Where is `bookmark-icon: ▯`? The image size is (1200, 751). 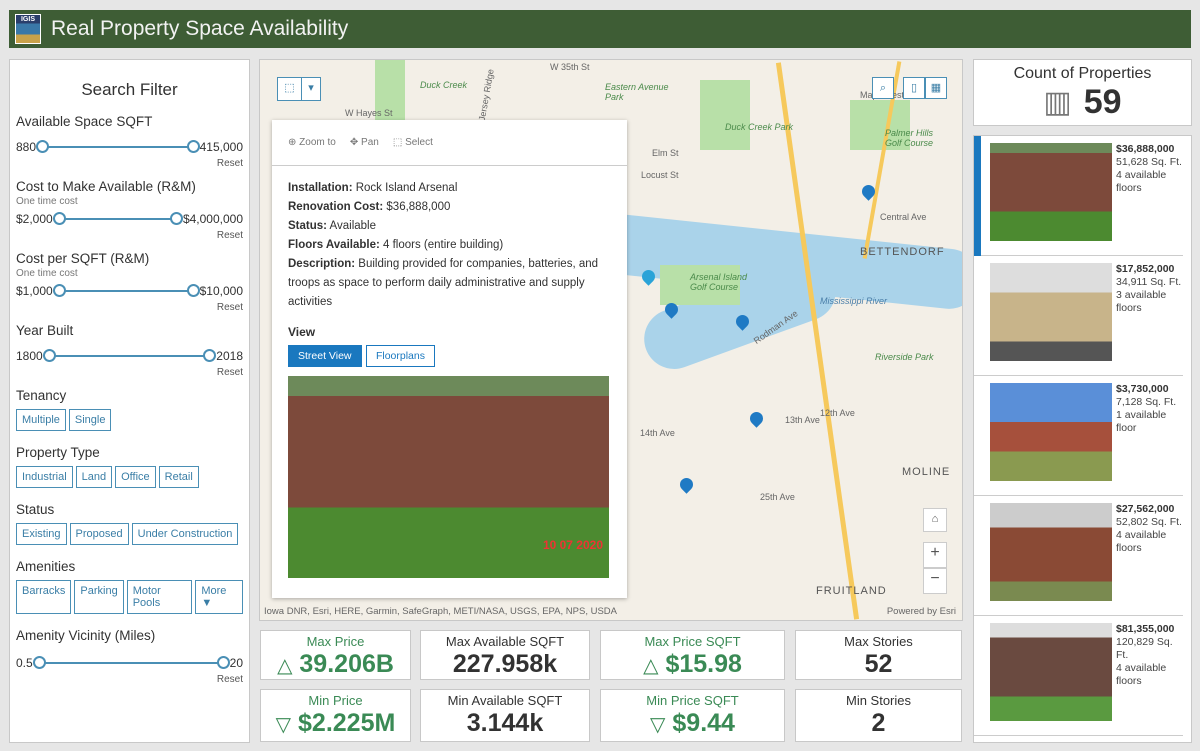 bookmark-icon: ▯ is located at coordinates (914, 88).